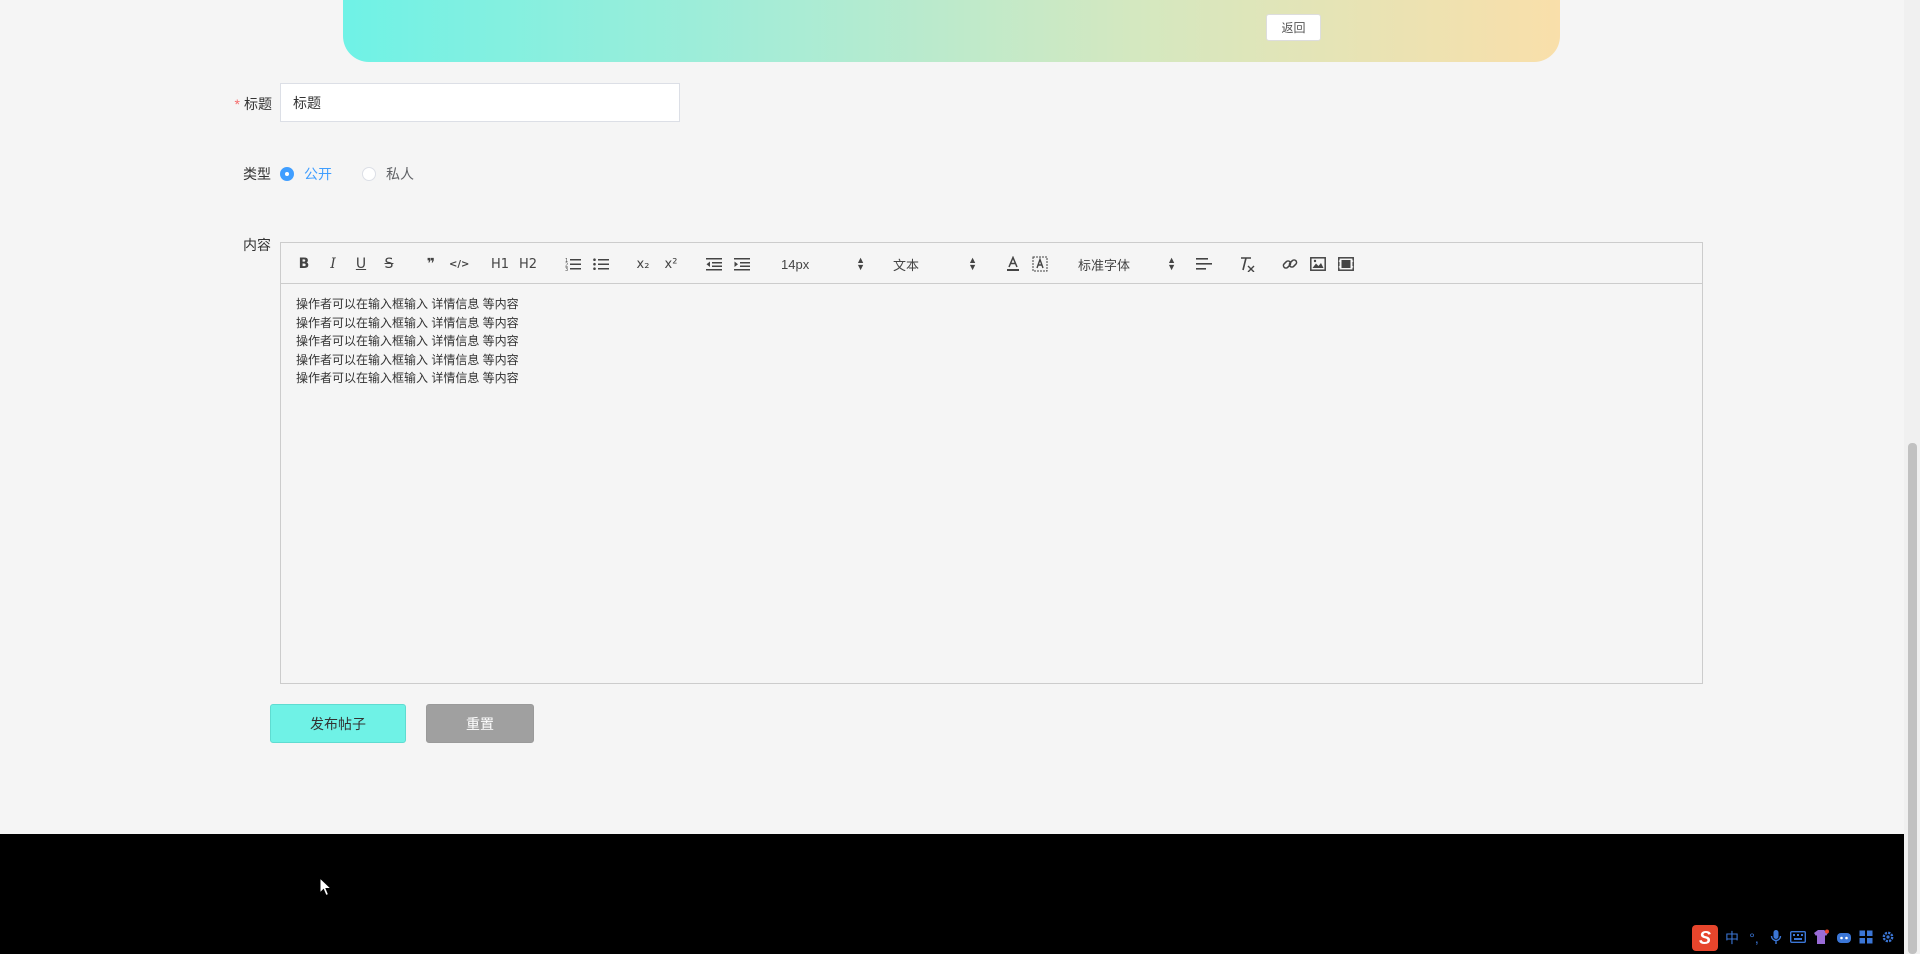 The height and width of the screenshot is (954, 1920). Describe the element at coordinates (369, 174) in the screenshot. I see `radio-private-dot` at that location.